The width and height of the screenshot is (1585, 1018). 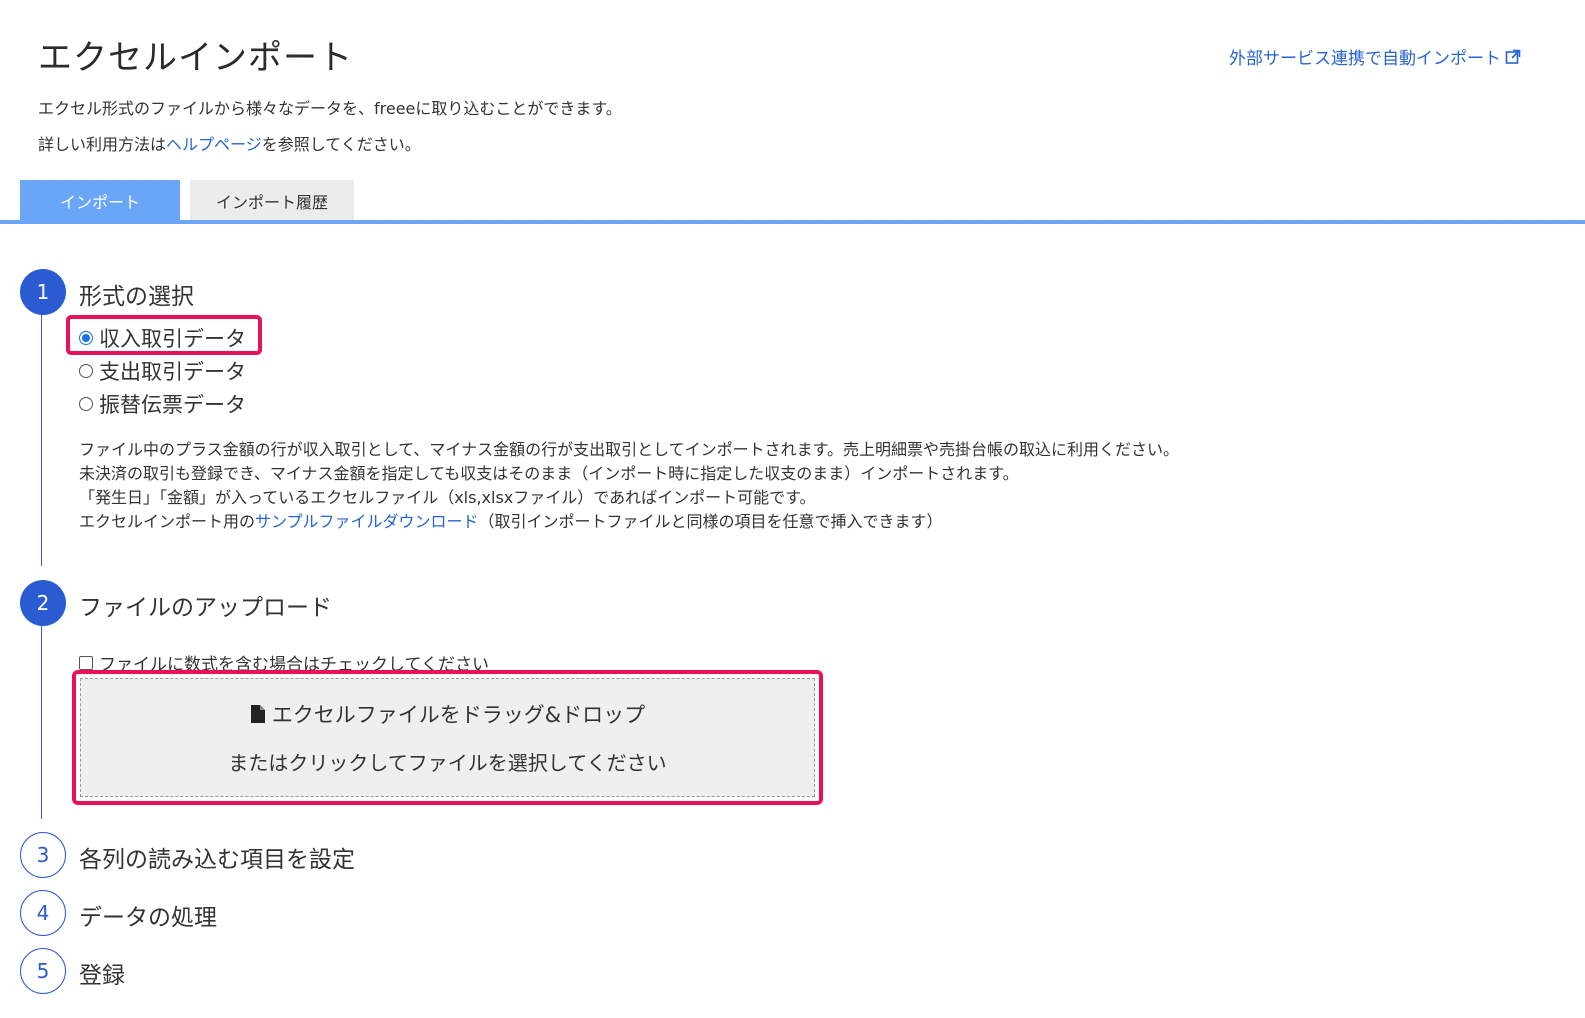 What do you see at coordinates (330, 108) in the screenshot?
I see `page-description: エクセル形式のファイルから様々なデータを、freeeに取り込むことができます。` at bounding box center [330, 108].